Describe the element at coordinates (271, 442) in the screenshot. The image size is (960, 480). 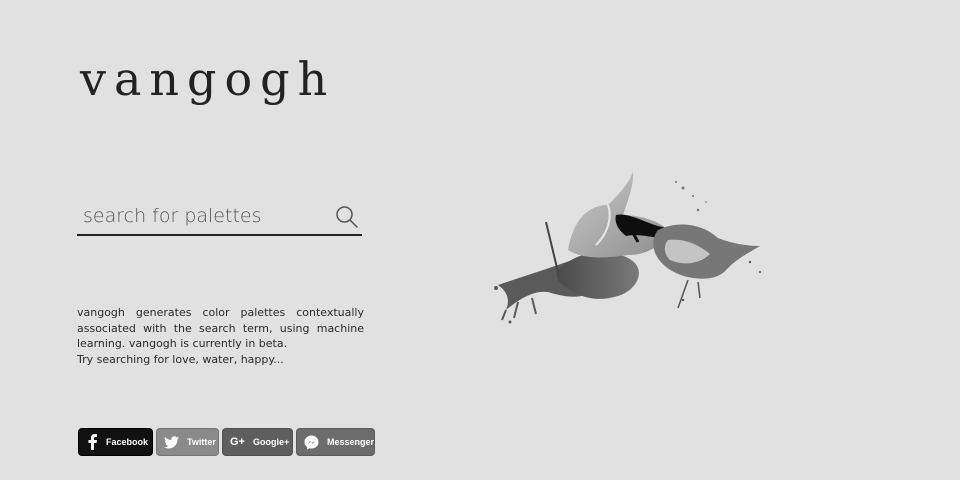
I see `googleplus-label: Google+` at that location.